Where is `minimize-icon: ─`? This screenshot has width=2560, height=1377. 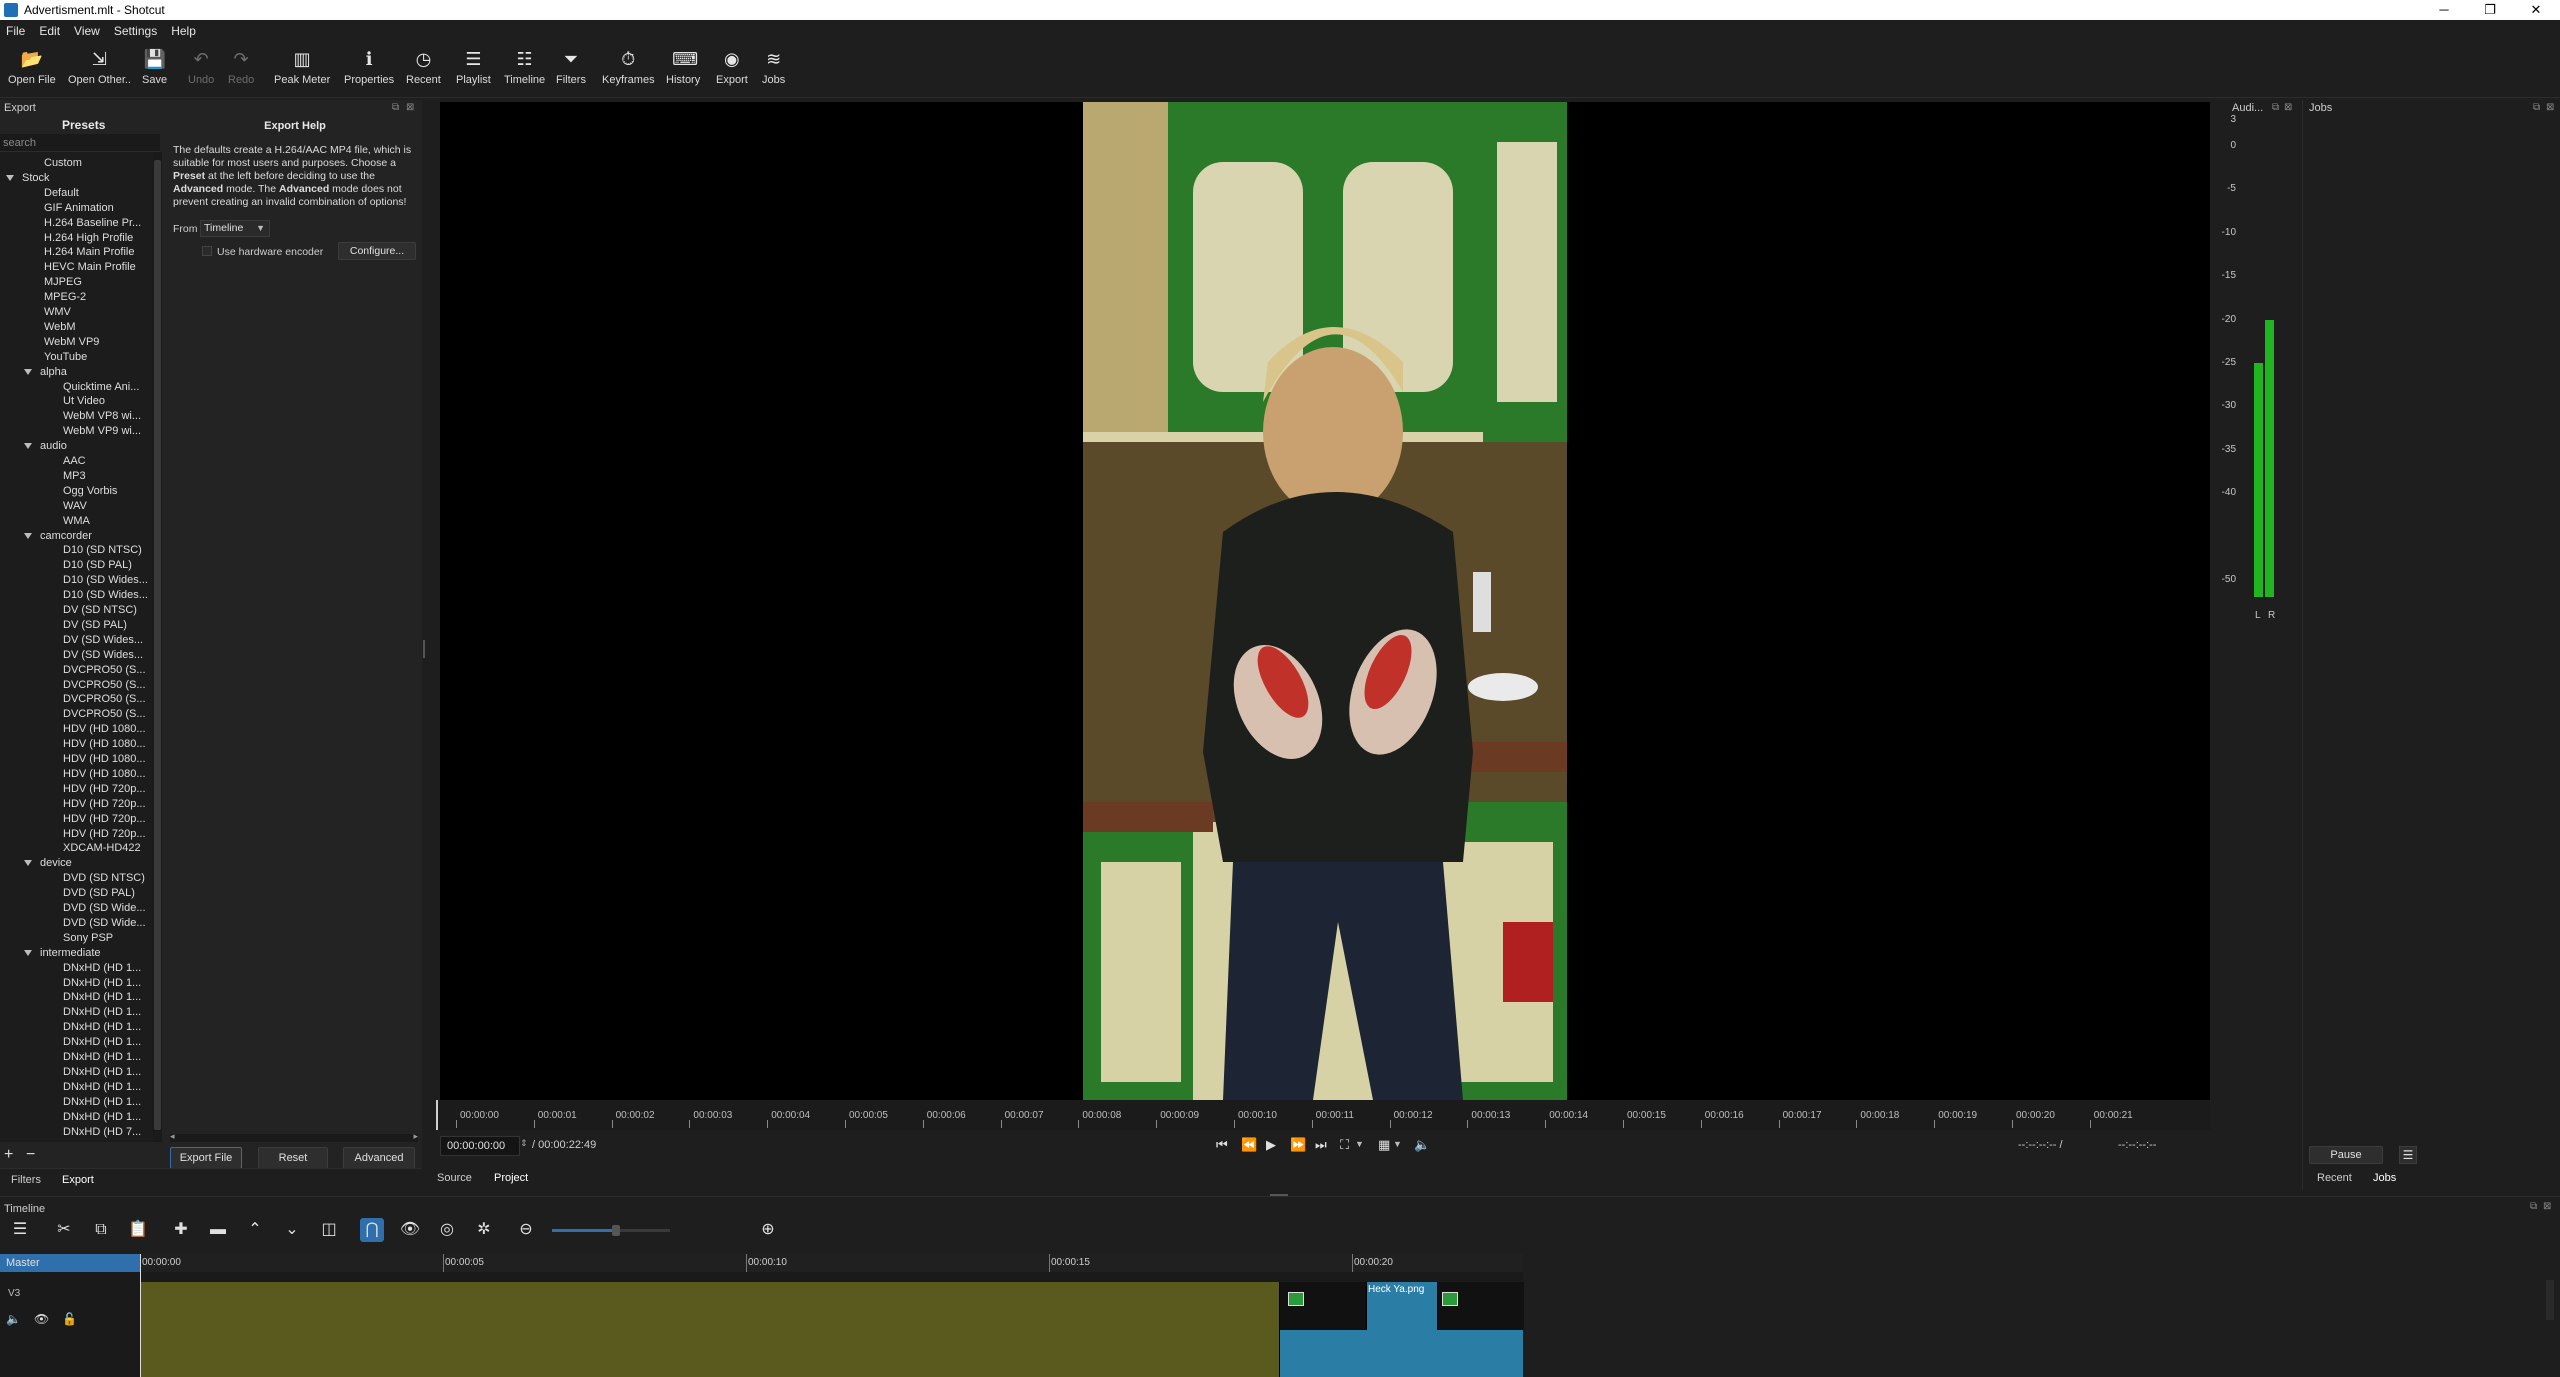 minimize-icon: ─ is located at coordinates (2444, 10).